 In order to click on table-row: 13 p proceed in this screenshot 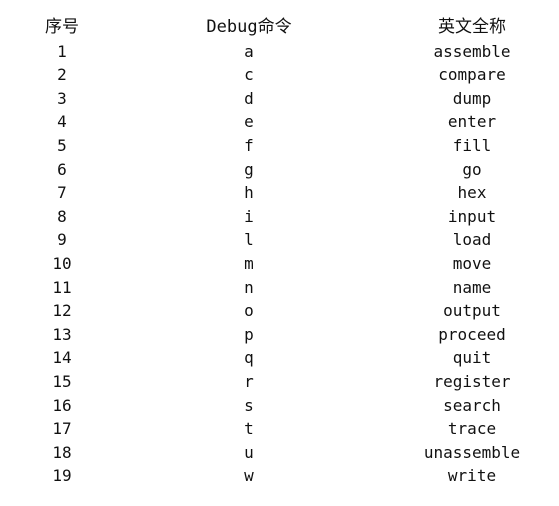, I will do `click(279, 335)`.